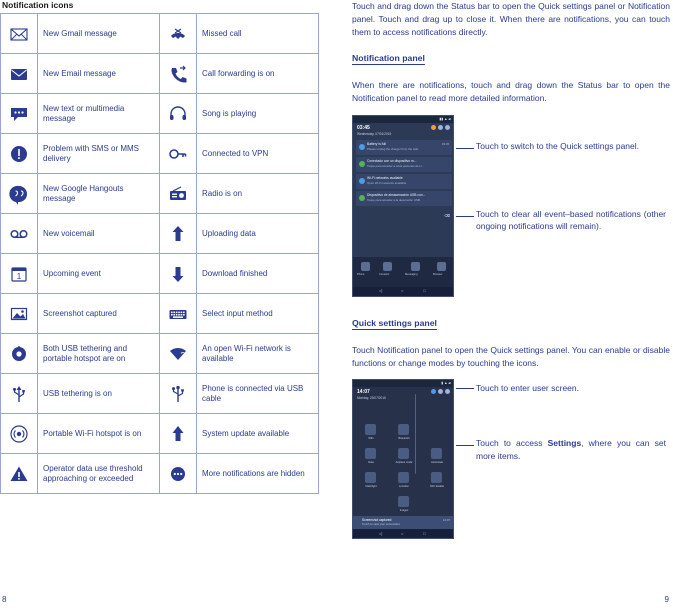 This screenshot has height=614, width=673. What do you see at coordinates (446, 519) in the screenshot?
I see `screenshot-time: 14:07` at bounding box center [446, 519].